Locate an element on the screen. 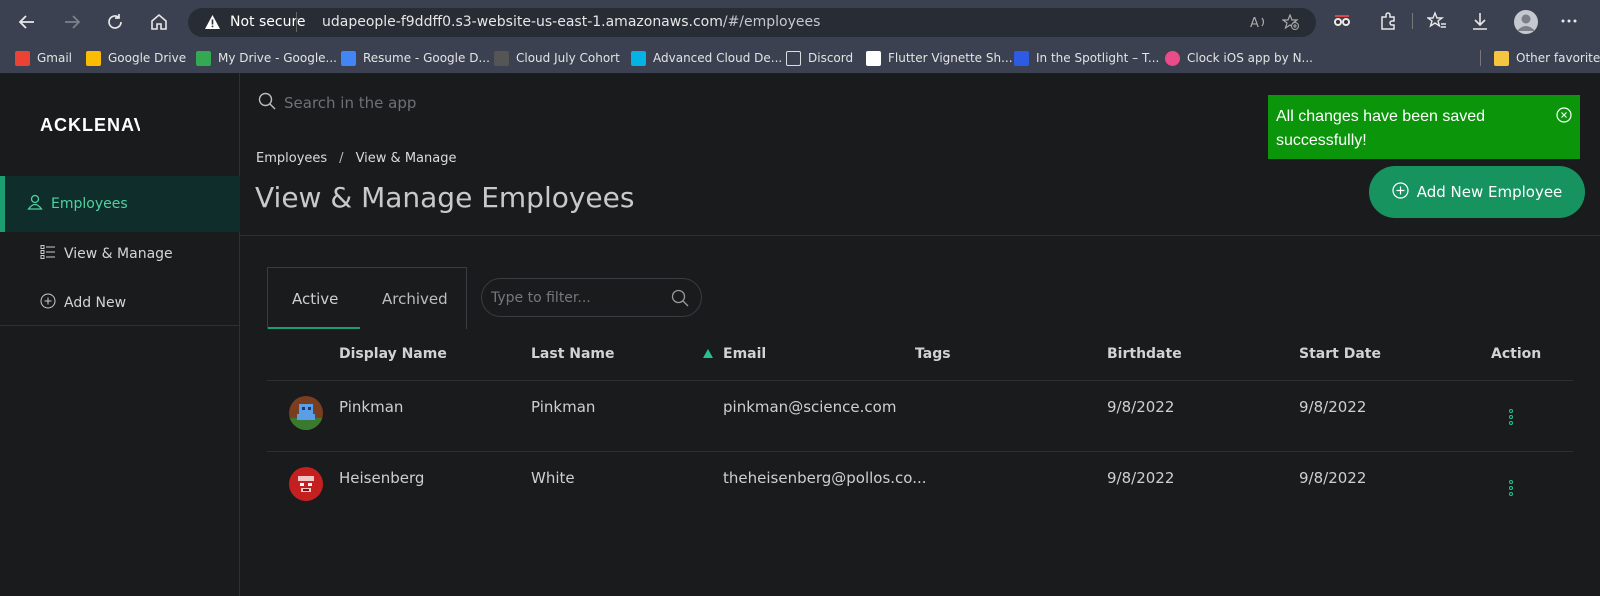 The width and height of the screenshot is (1600, 596). warning-icon is located at coordinates (212, 24).